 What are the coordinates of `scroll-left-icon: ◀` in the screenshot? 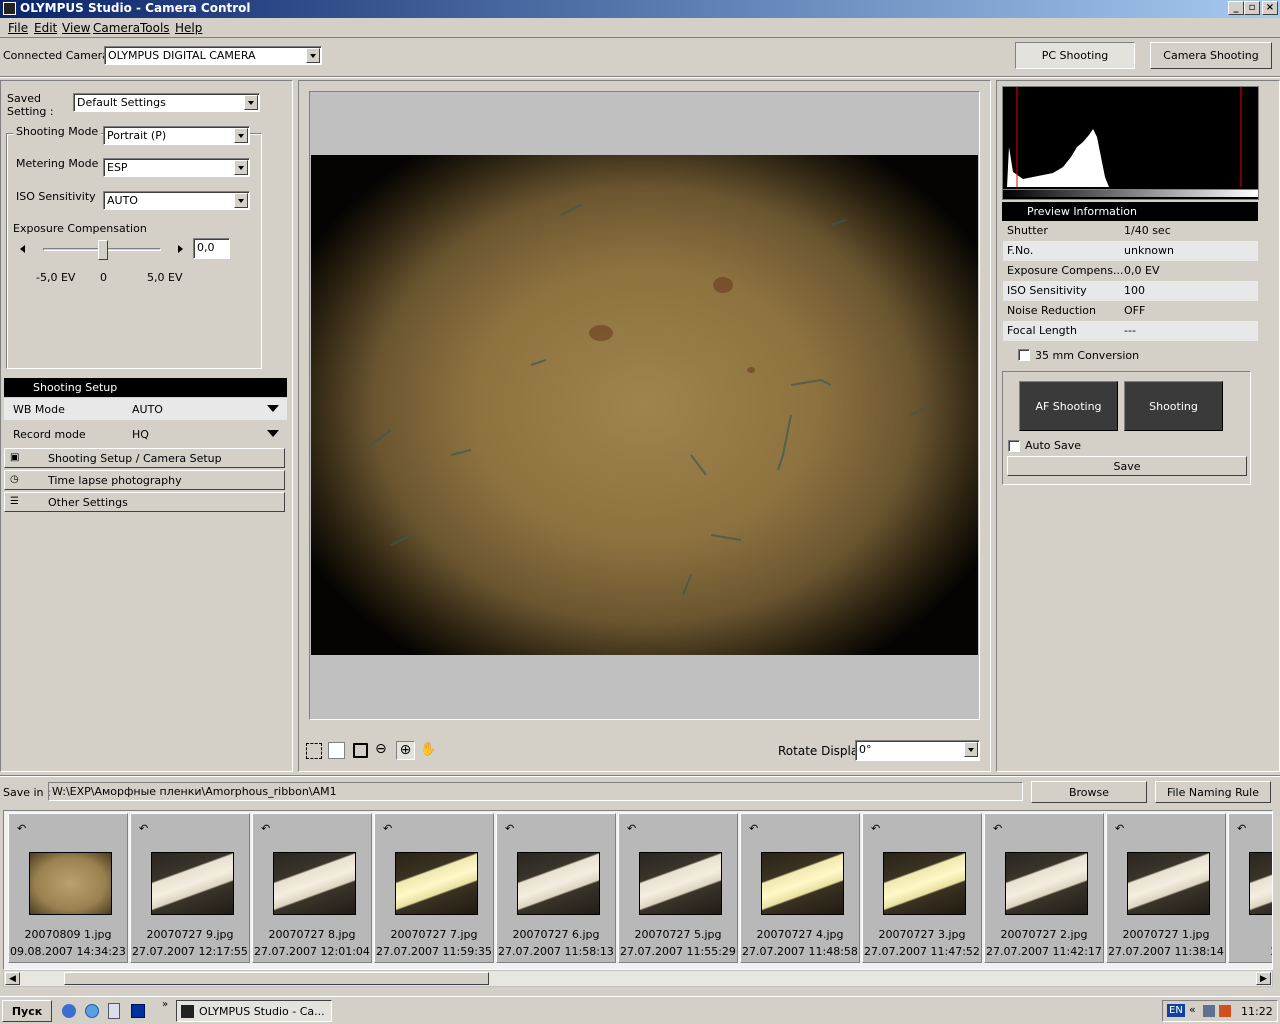 It's located at (12, 978).